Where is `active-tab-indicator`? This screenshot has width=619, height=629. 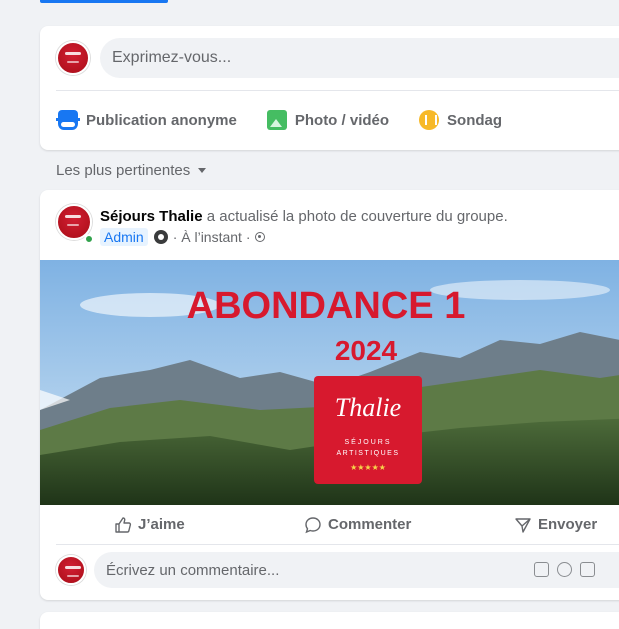 active-tab-indicator is located at coordinates (104, 1).